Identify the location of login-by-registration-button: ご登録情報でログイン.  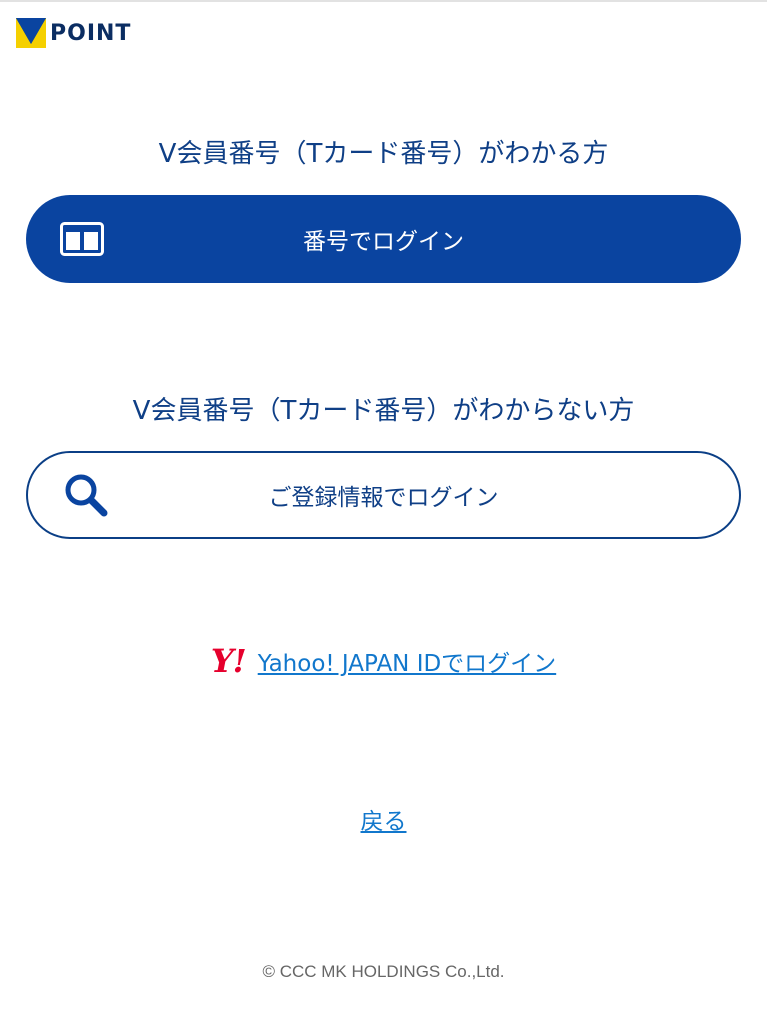
(383, 495).